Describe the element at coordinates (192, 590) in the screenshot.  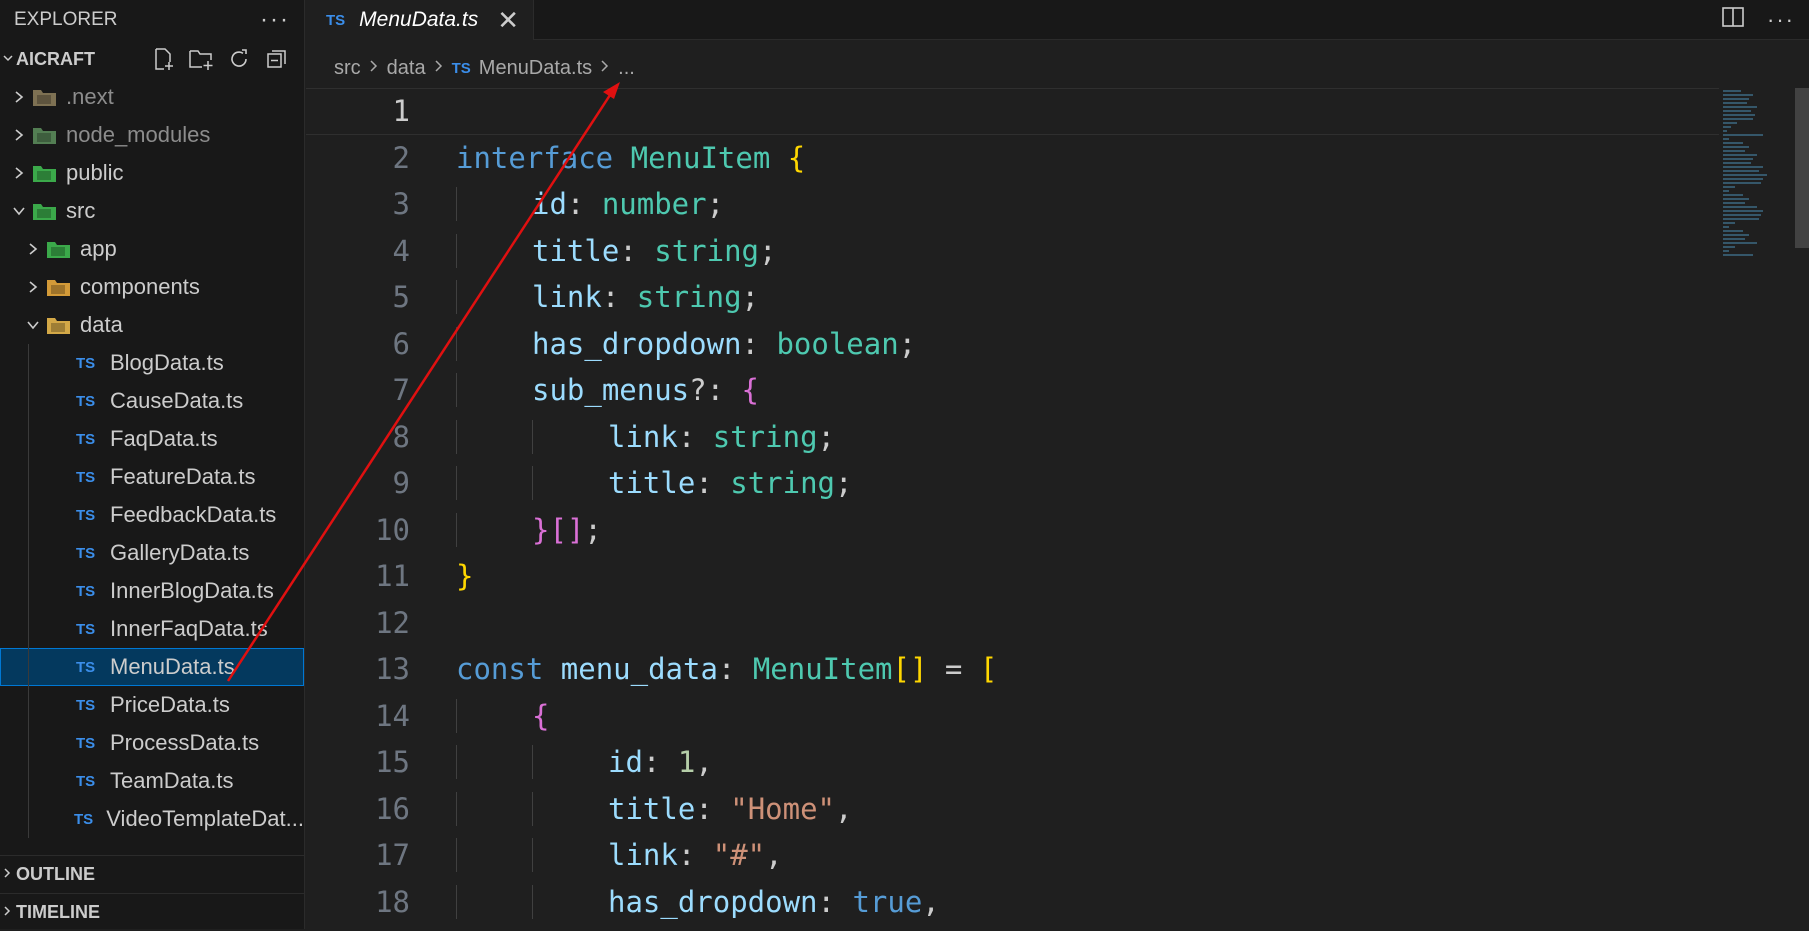
I see `tree-item-label: InnerBlogData.ts` at that location.